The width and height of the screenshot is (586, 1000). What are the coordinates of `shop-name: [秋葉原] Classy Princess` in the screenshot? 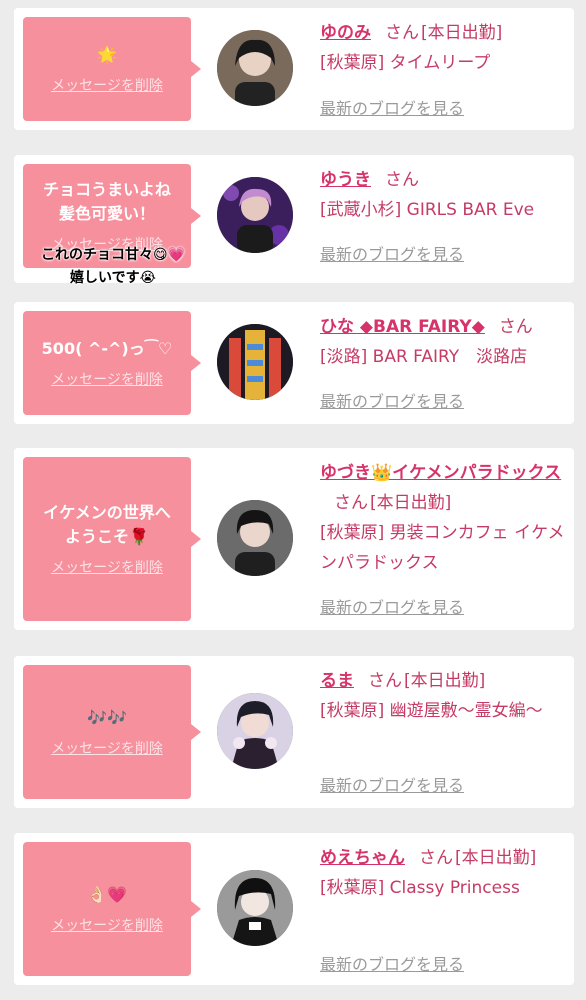 It's located at (420, 888).